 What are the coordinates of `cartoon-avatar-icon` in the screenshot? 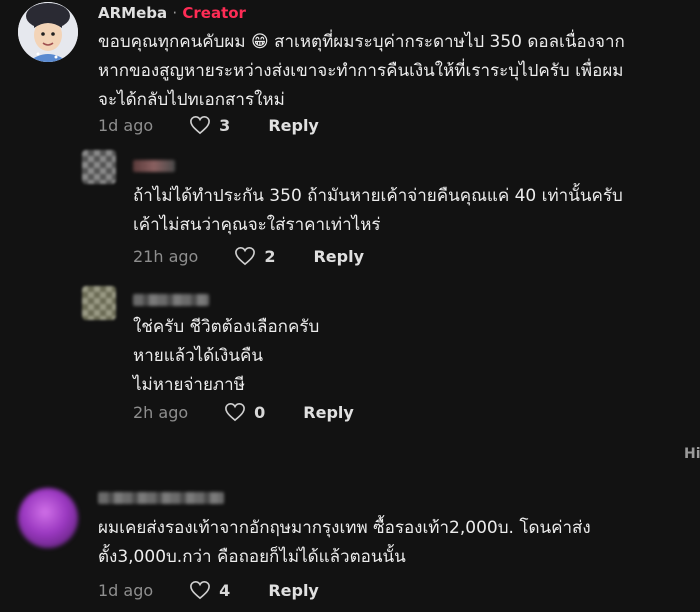 It's located at (48, 32).